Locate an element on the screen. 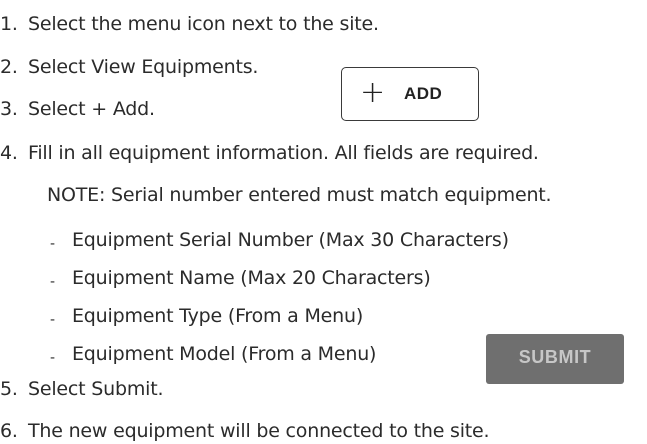 This screenshot has width=647, height=444. step-text: Select View Equipments. is located at coordinates (143, 67).